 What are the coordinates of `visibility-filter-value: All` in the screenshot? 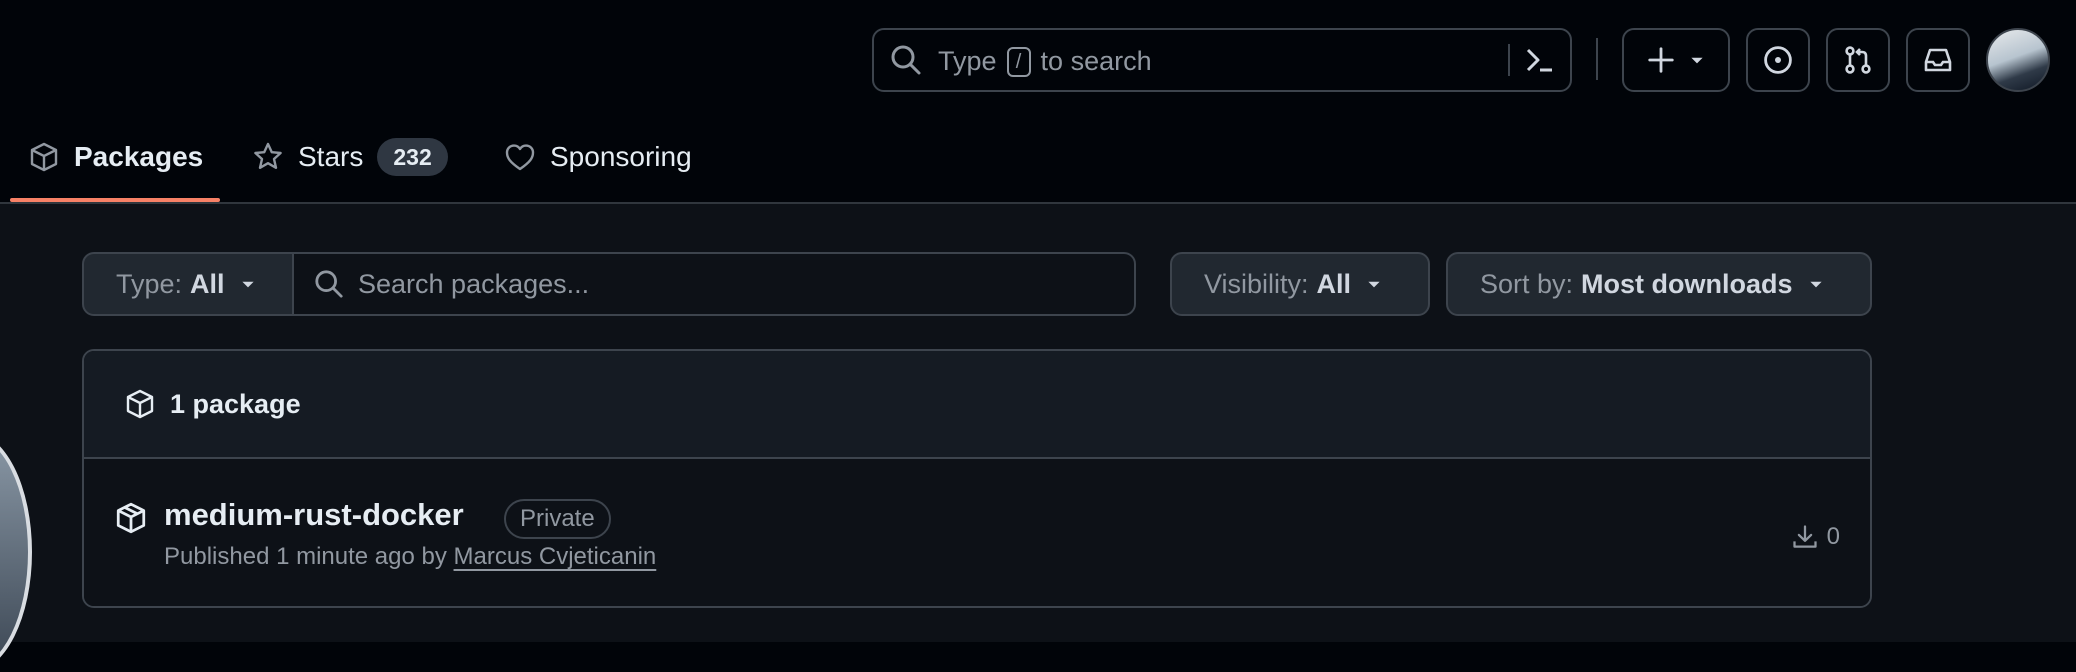 It's located at (1334, 283).